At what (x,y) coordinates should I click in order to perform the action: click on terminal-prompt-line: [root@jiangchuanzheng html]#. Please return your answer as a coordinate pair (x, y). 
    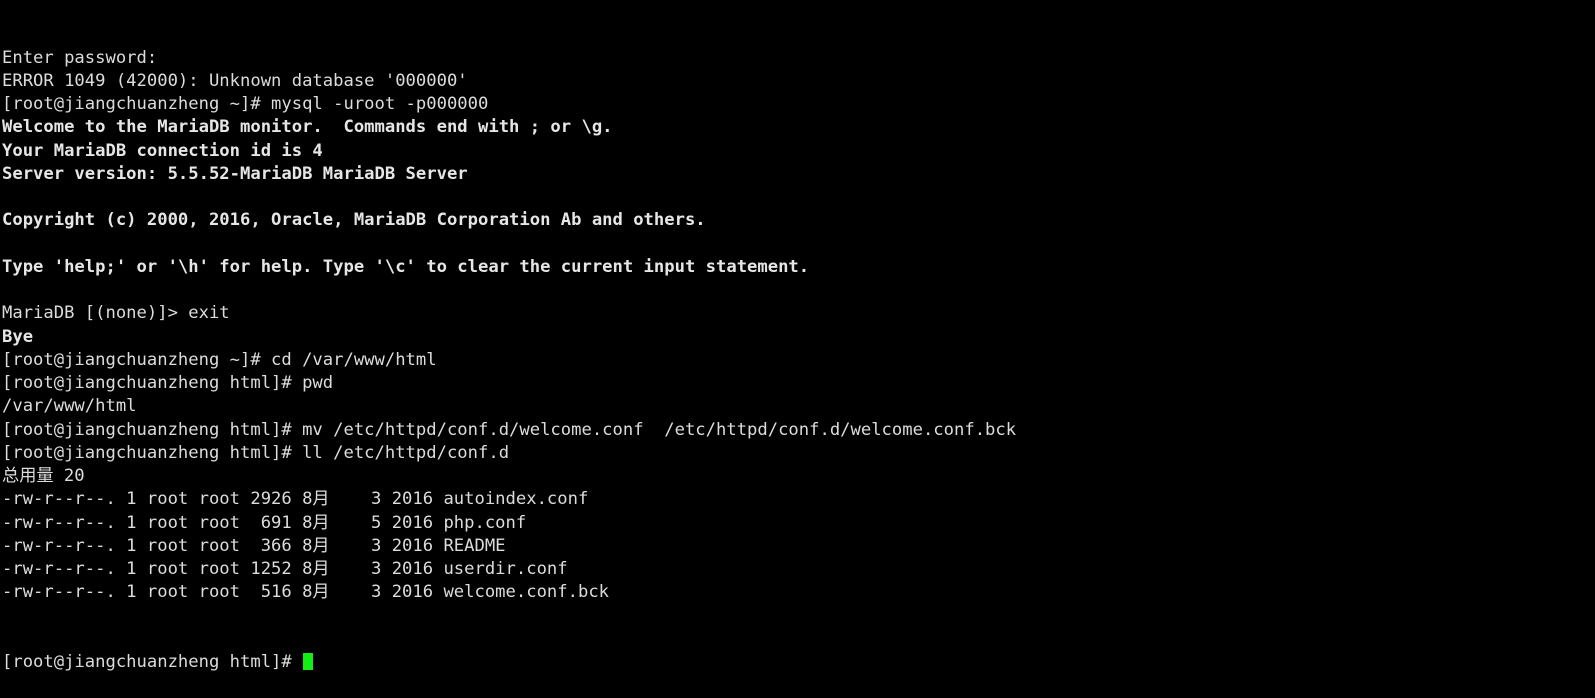
    Looking at the image, I should click on (798, 662).